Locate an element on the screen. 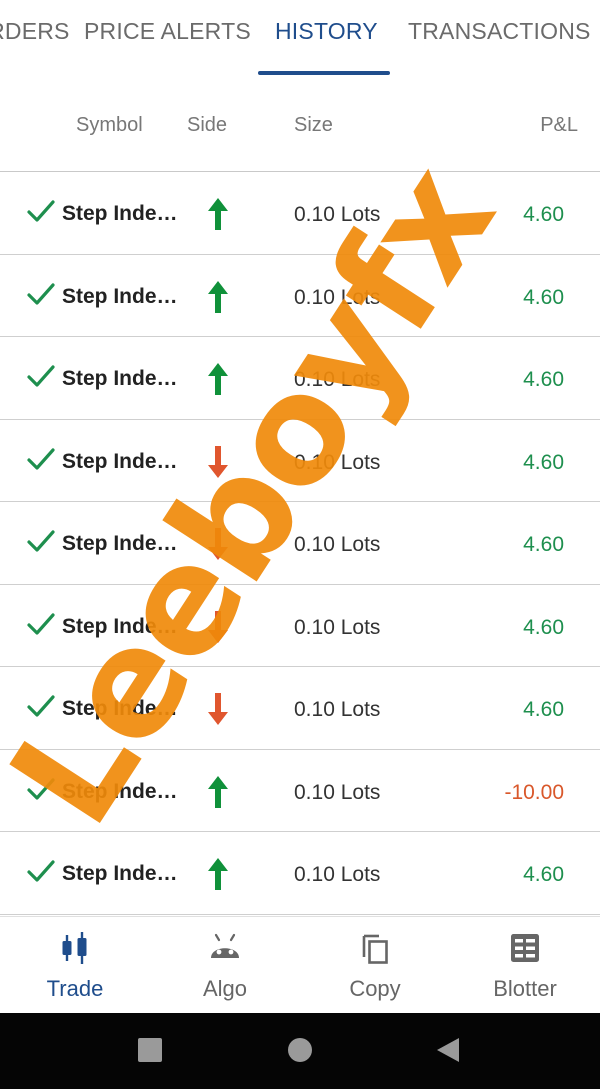 The image size is (600, 1089). nav-item-trade: Trade is located at coordinates (75, 965).